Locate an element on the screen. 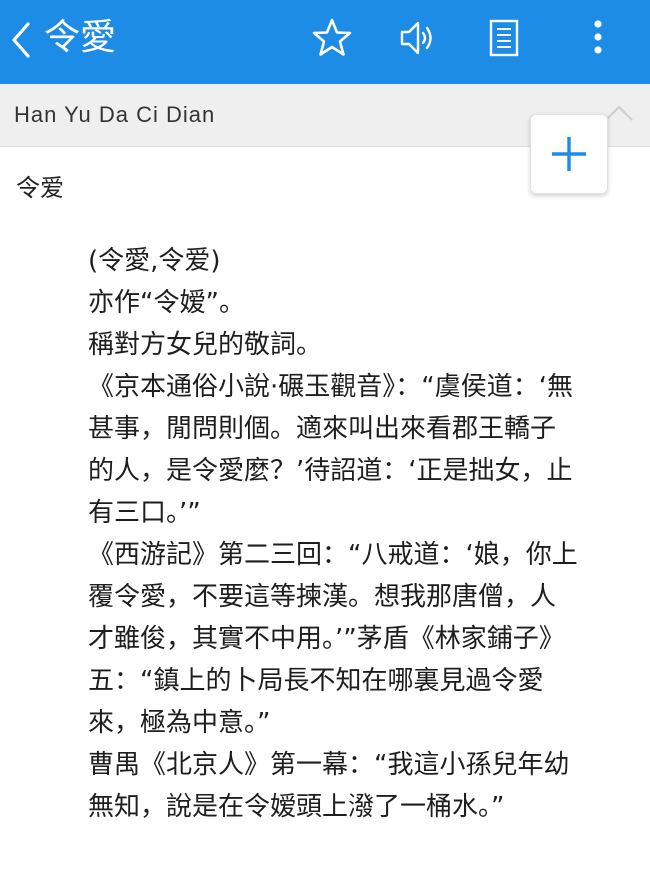  entry-headword: 令爱 is located at coordinates (40, 188).